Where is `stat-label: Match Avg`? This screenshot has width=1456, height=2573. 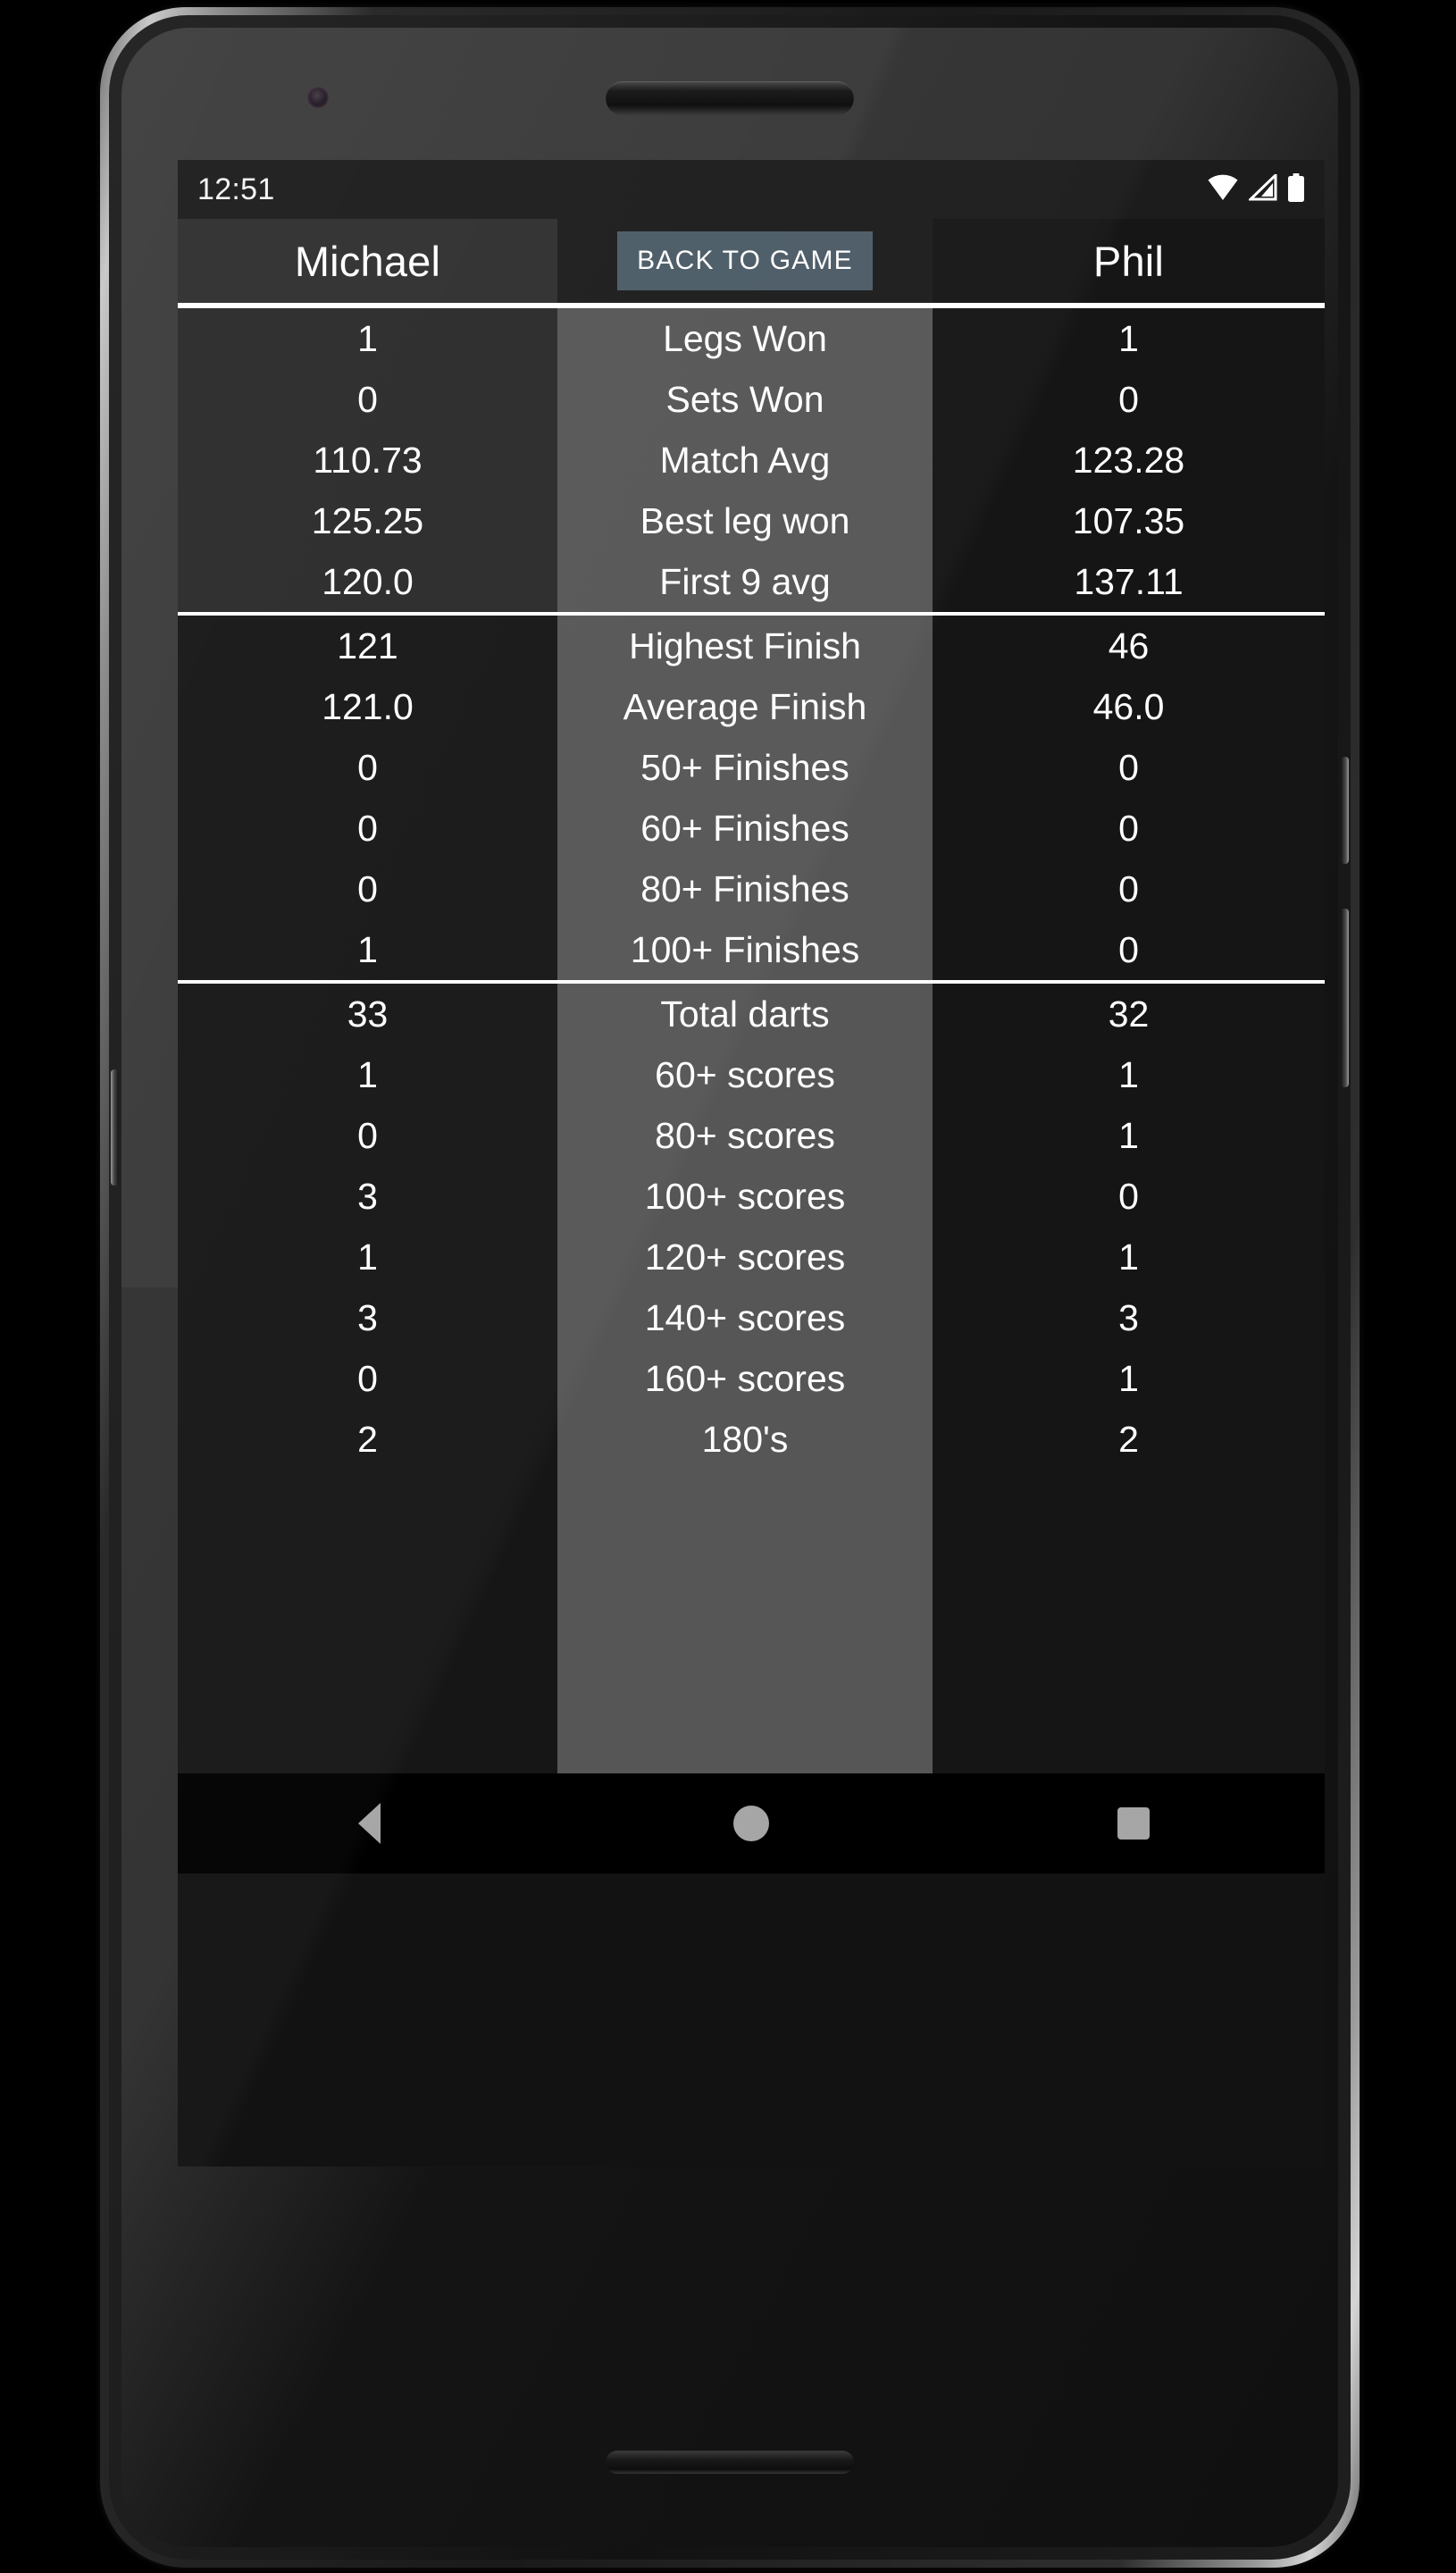
stat-label: Match Avg is located at coordinates (745, 460).